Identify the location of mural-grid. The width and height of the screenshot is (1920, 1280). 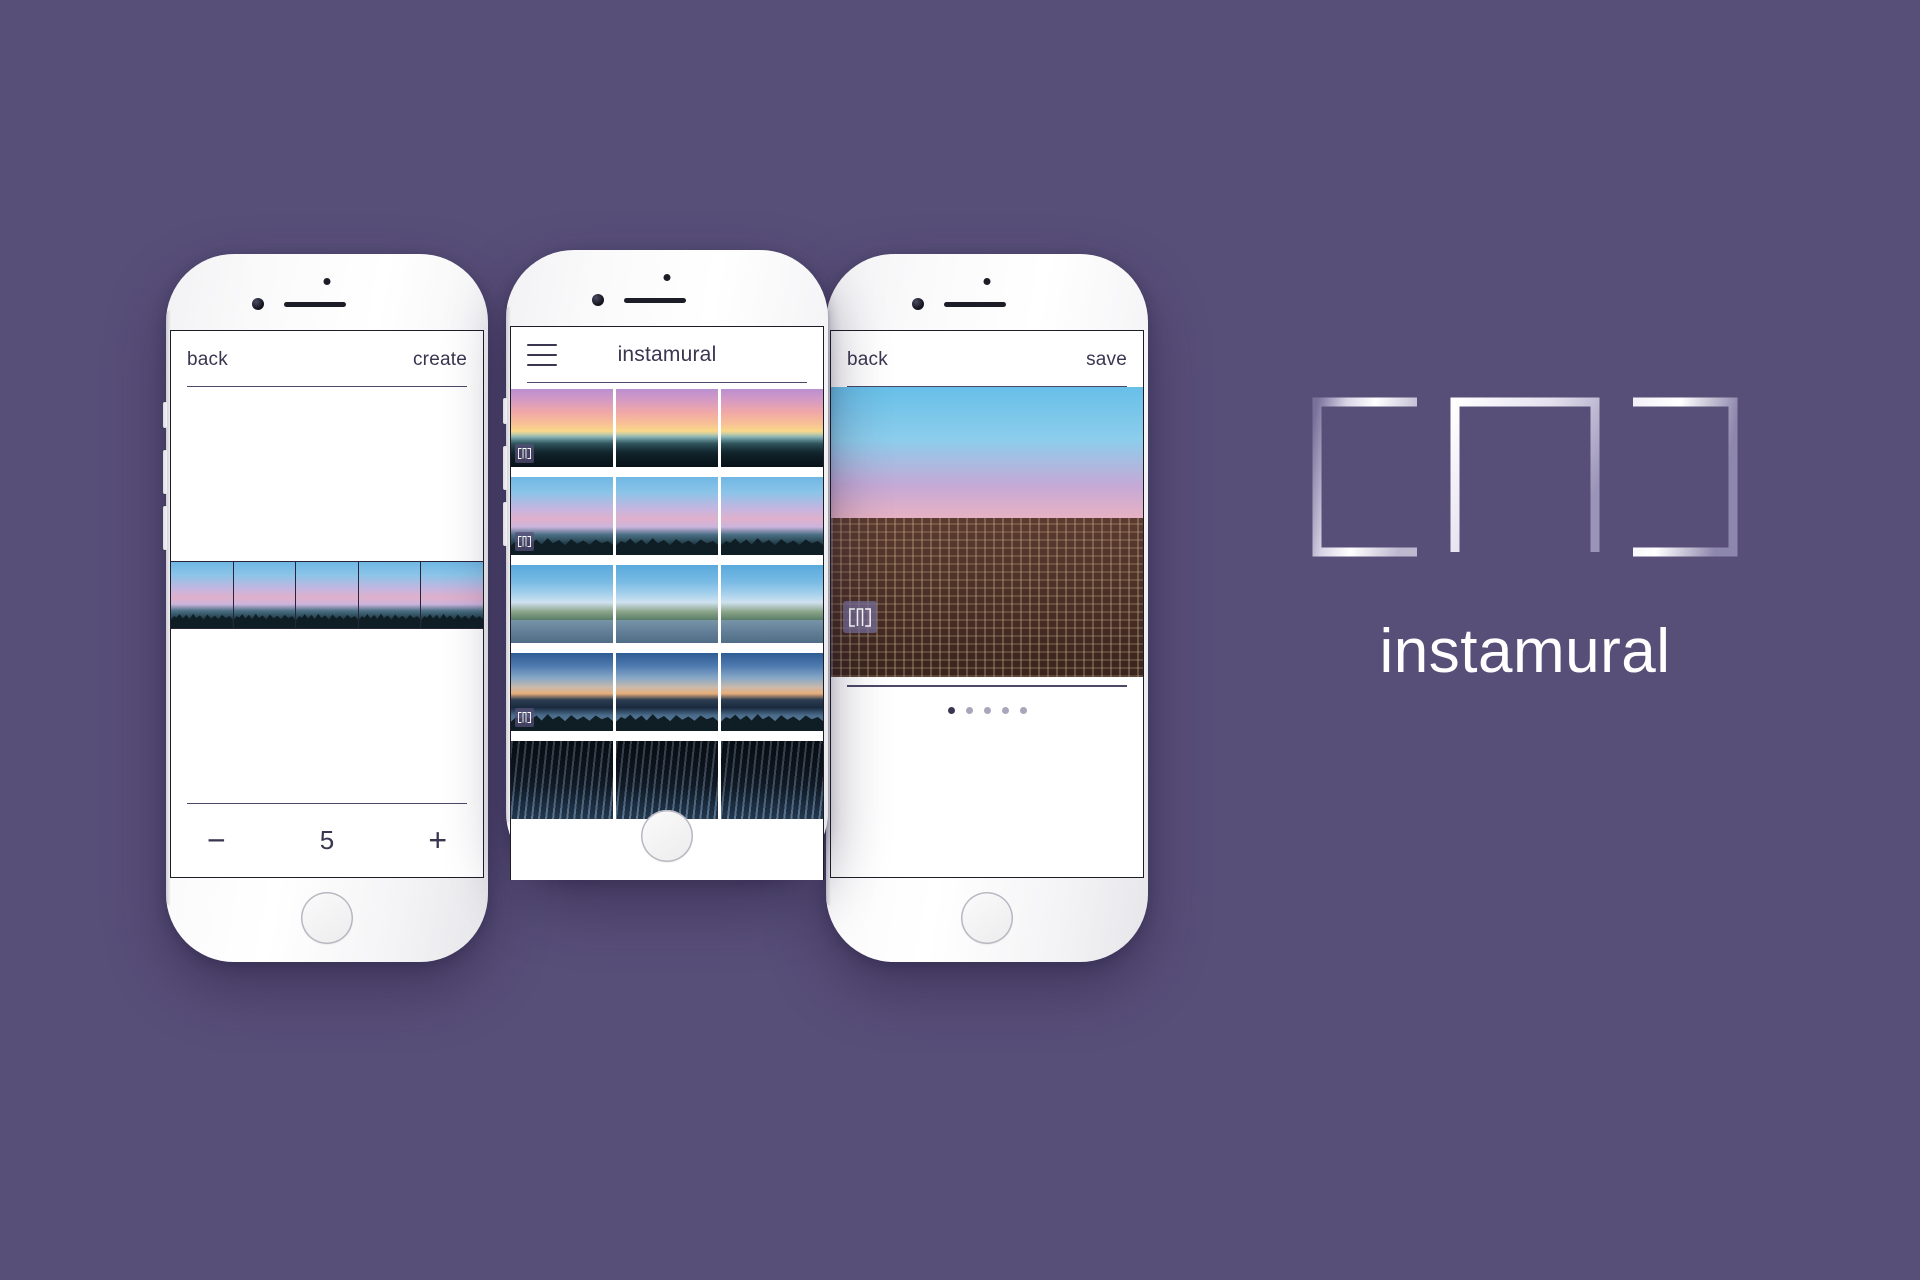
(667, 631).